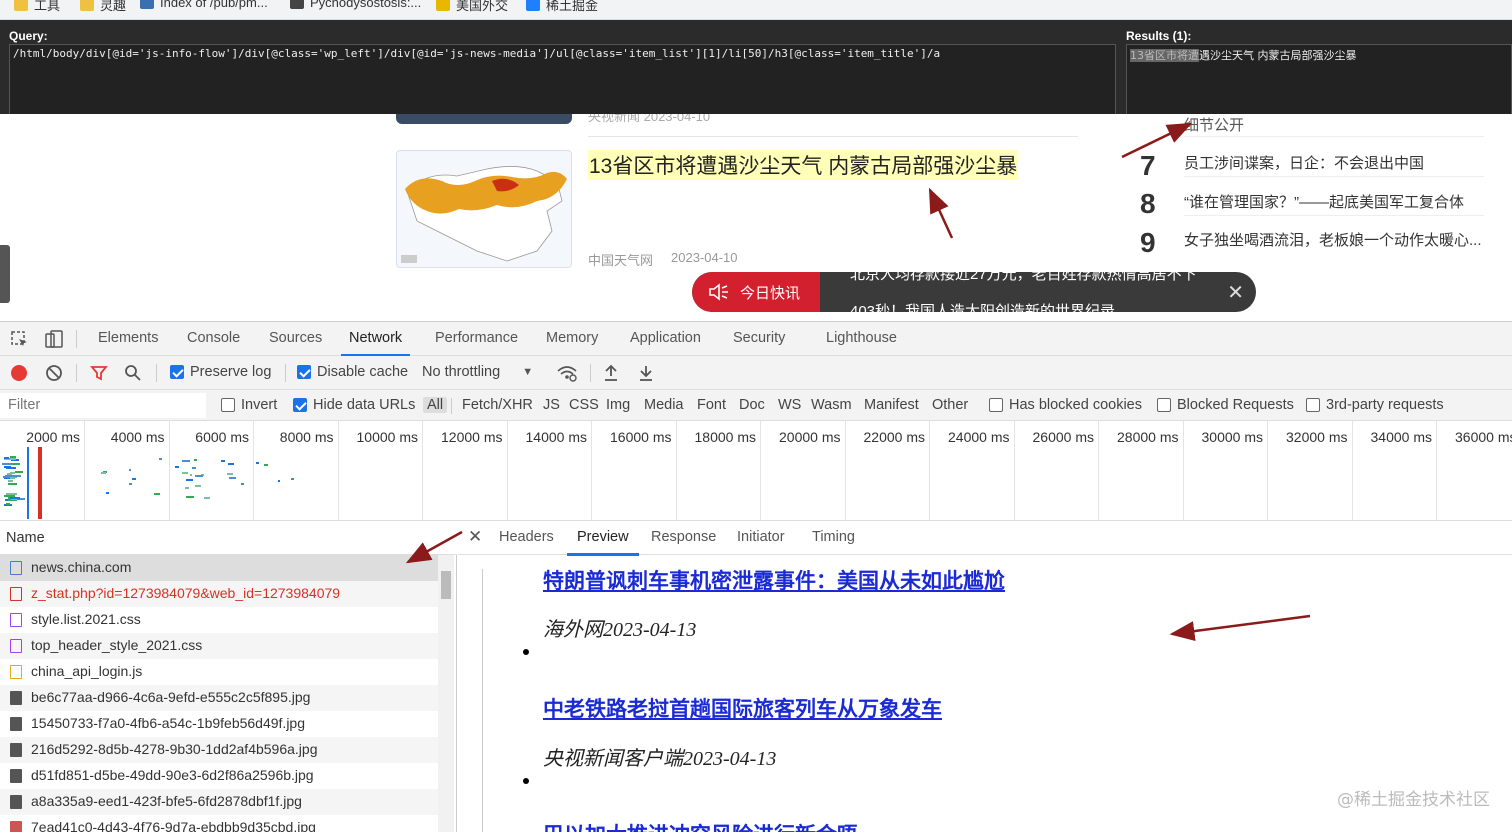 The width and height of the screenshot is (1512, 832). I want to click on throttling-select: No throttling ▼, so click(477, 372).